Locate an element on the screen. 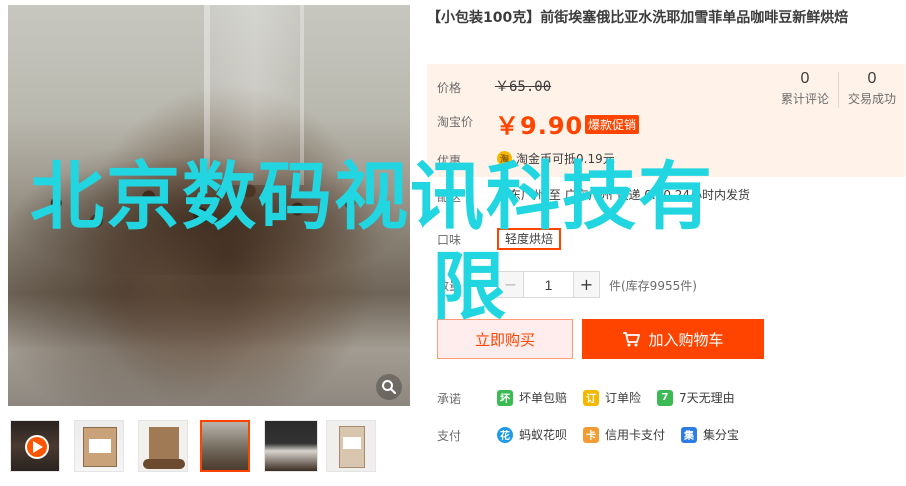 Image resolution: width=906 pixels, height=486 pixels. buy-now-button: 立即购买 is located at coordinates (505, 339).